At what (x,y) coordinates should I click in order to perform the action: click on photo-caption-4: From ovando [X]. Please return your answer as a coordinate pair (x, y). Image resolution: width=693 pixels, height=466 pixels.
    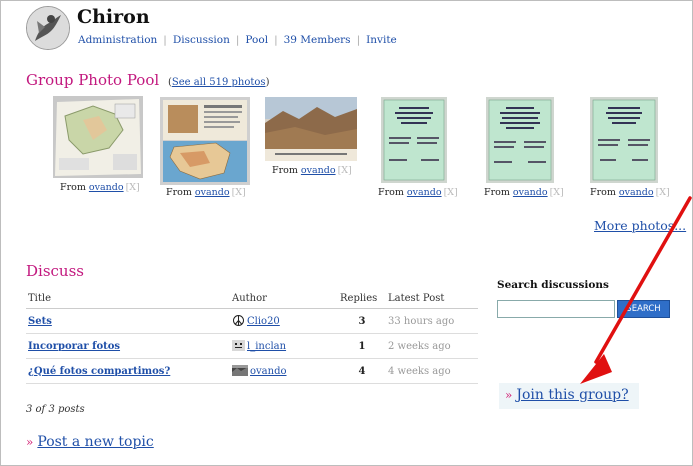
    Looking at the image, I should click on (418, 192).